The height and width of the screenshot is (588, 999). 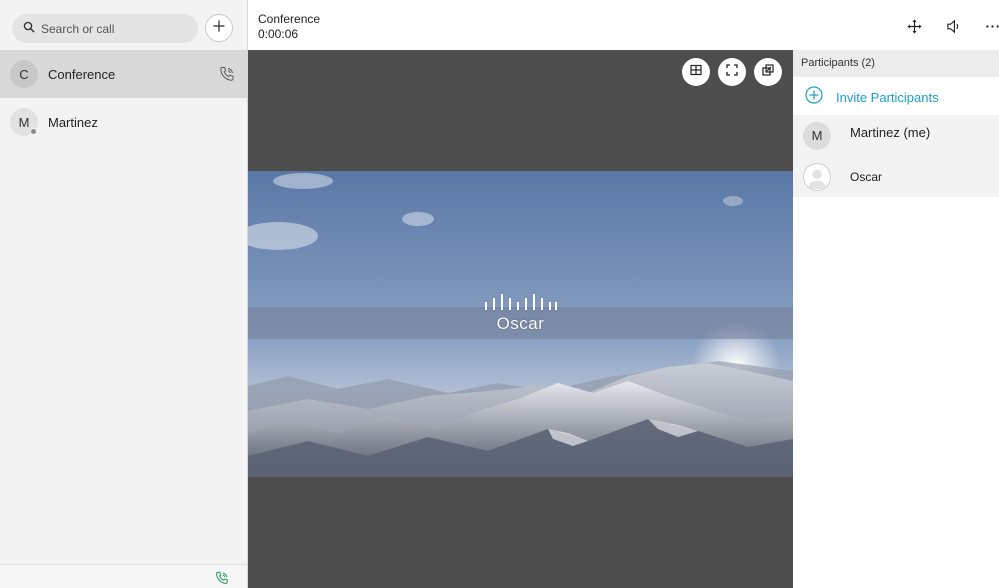 What do you see at coordinates (73, 122) in the screenshot?
I see `conversation-name: Martinez` at bounding box center [73, 122].